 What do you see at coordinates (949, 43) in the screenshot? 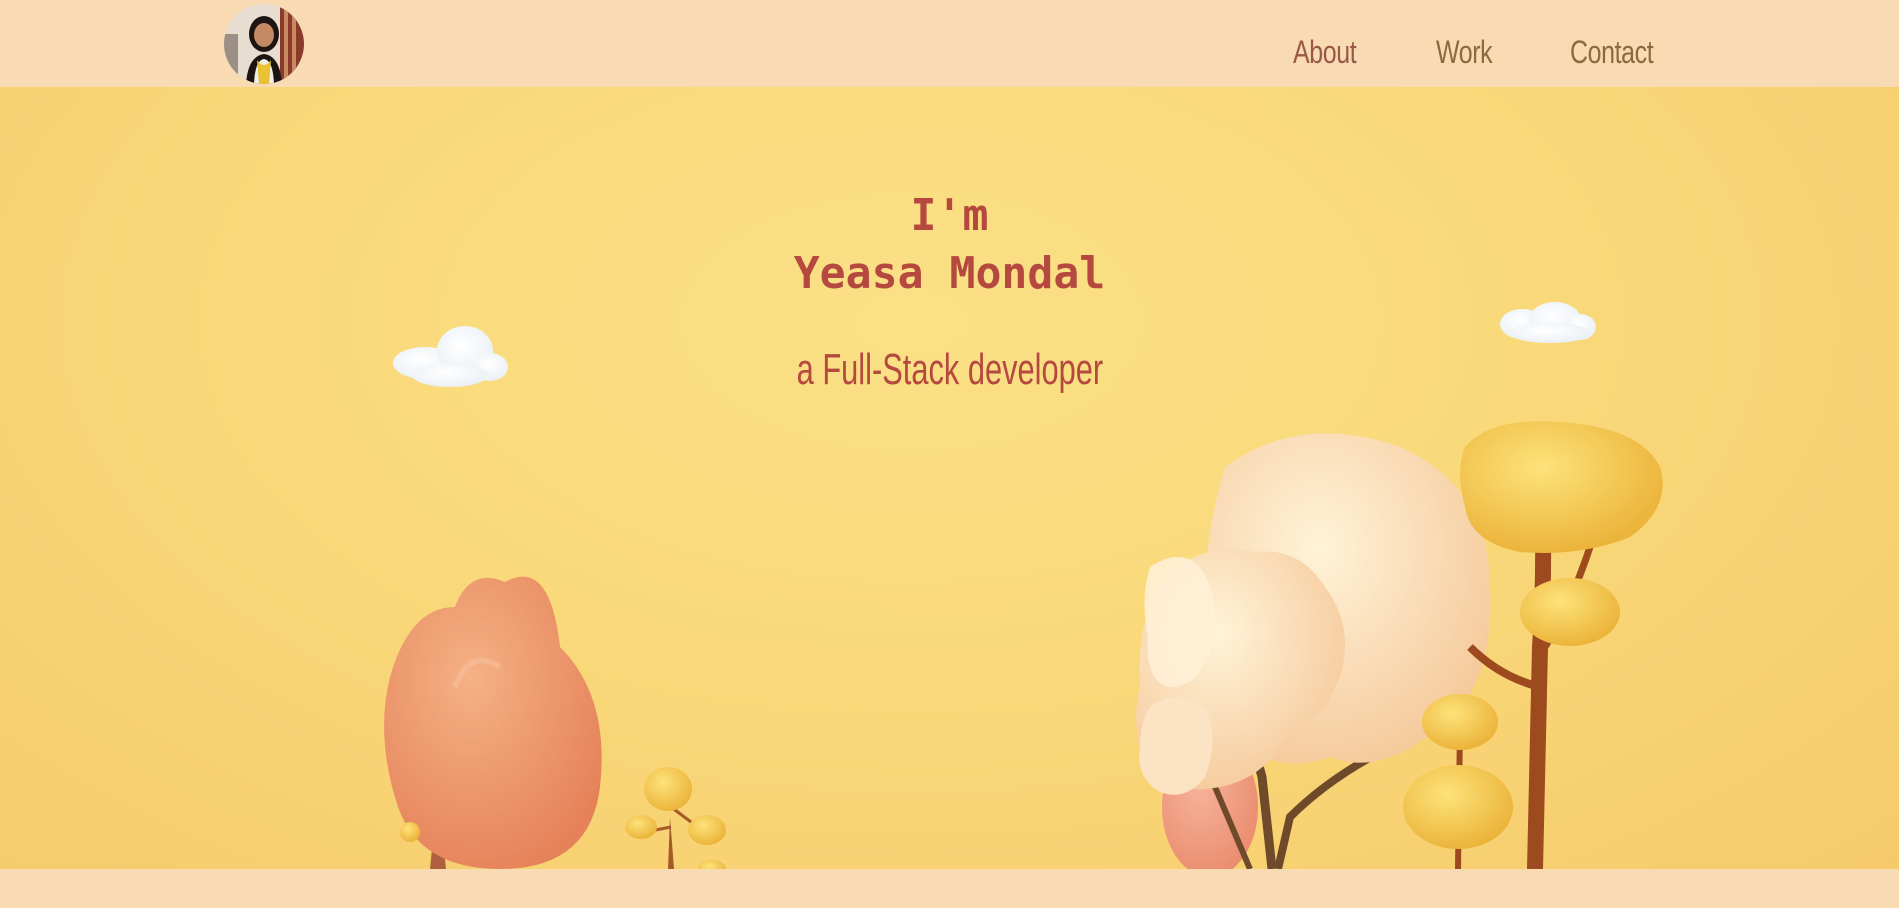
I see `navbar: About Work Contact` at bounding box center [949, 43].